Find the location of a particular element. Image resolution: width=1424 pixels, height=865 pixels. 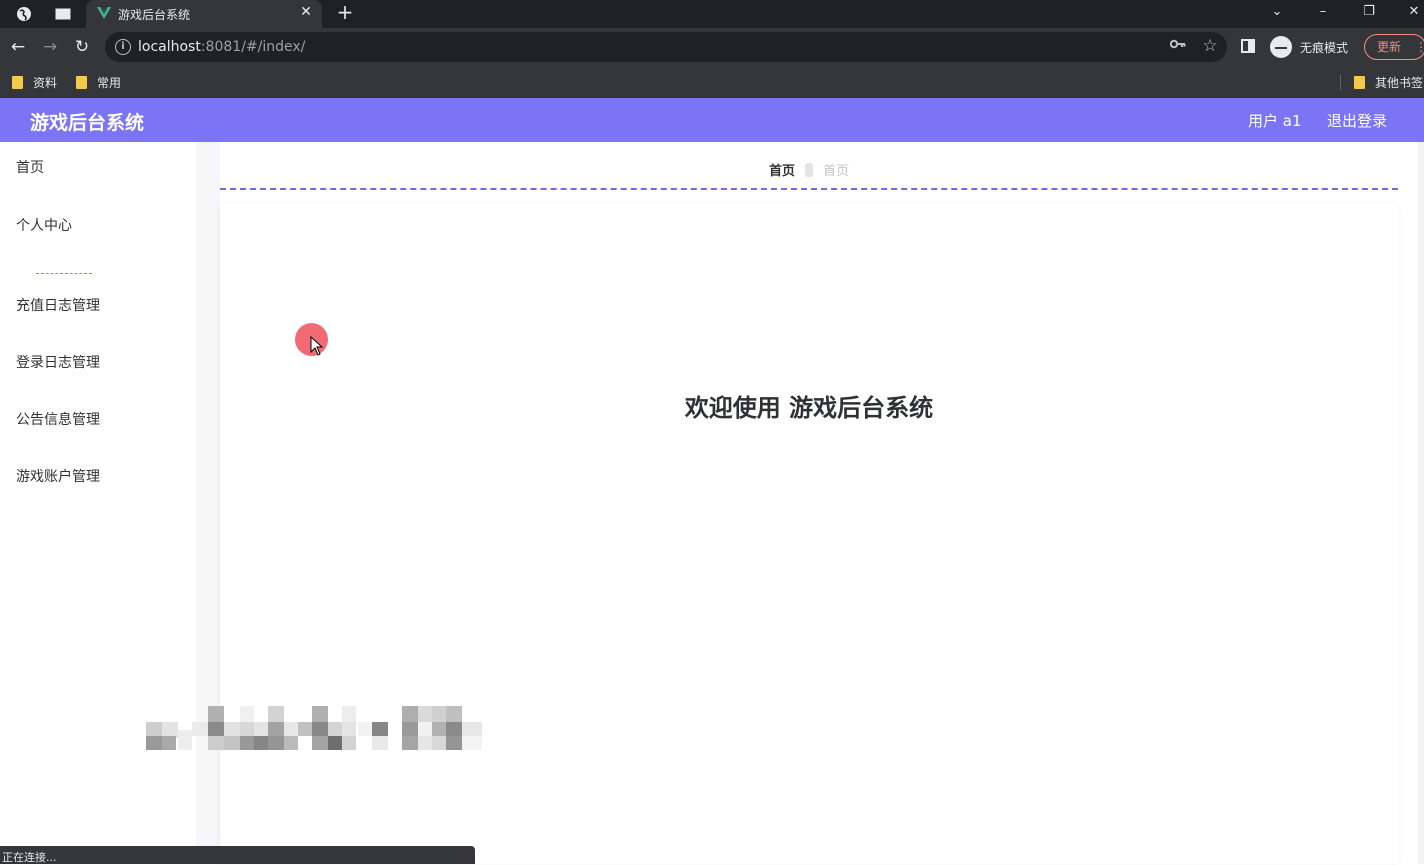

globe-icon is located at coordinates (24, 14).